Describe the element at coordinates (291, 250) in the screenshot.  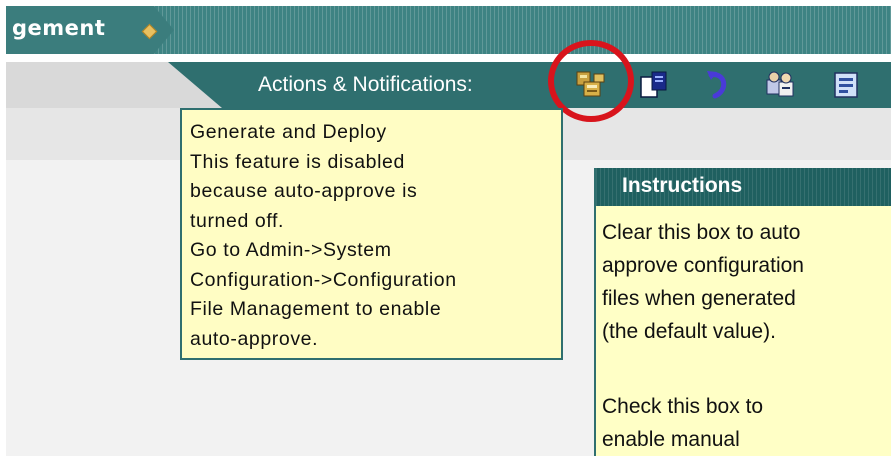
I see `tooltip-line: Go to Admin->System` at that location.